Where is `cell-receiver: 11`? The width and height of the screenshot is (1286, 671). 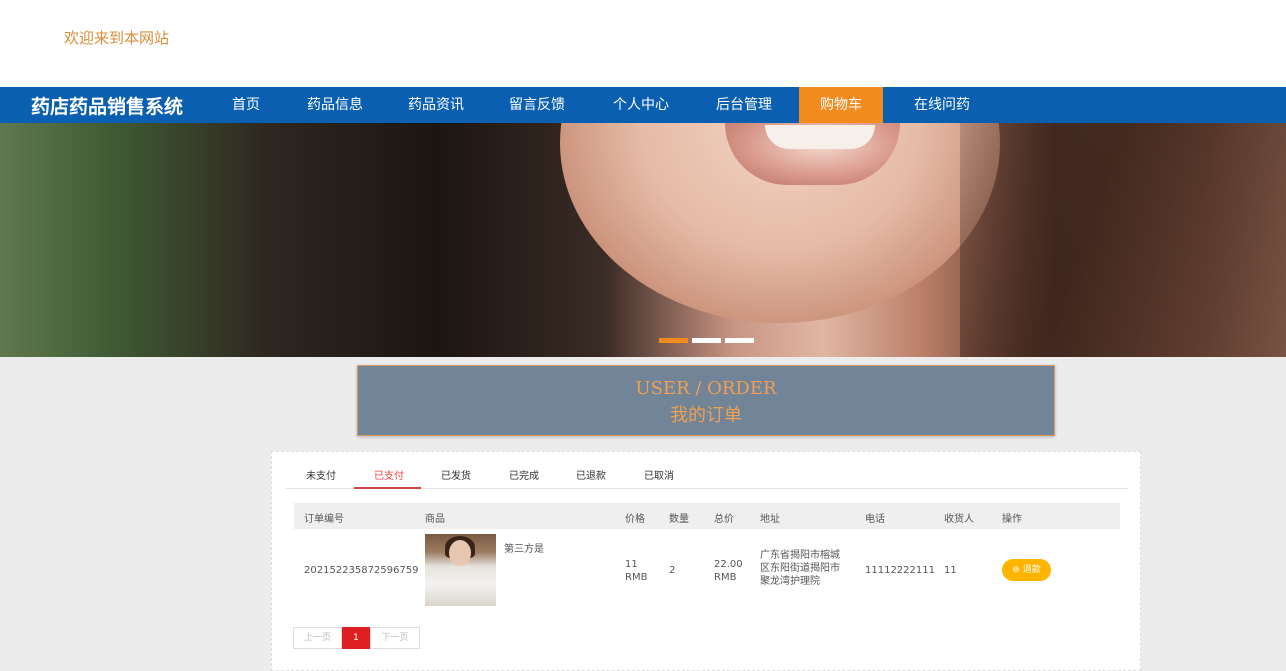 cell-receiver: 11 is located at coordinates (950, 570).